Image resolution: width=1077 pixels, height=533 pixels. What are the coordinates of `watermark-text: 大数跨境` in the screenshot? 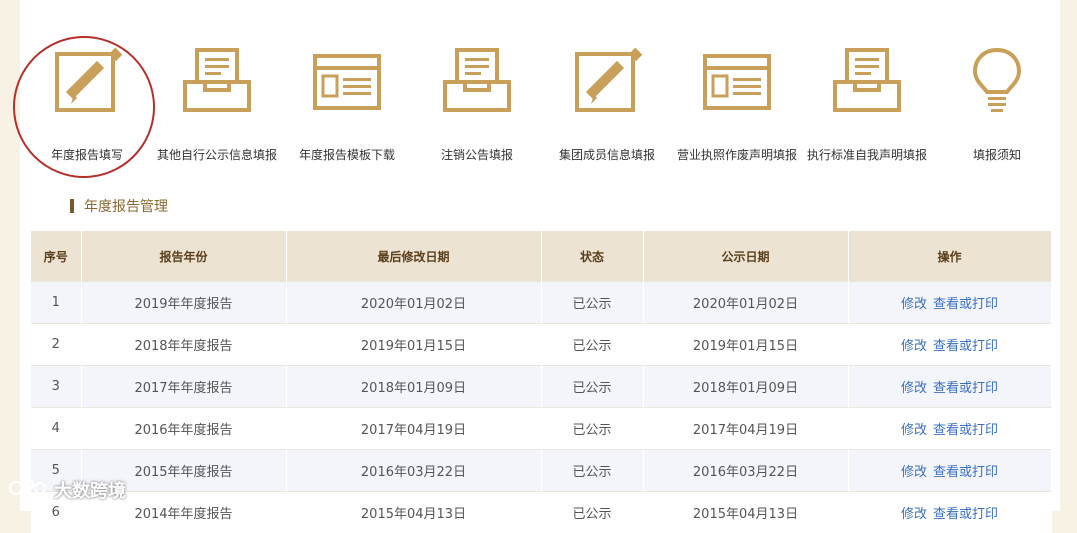 It's located at (90, 490).